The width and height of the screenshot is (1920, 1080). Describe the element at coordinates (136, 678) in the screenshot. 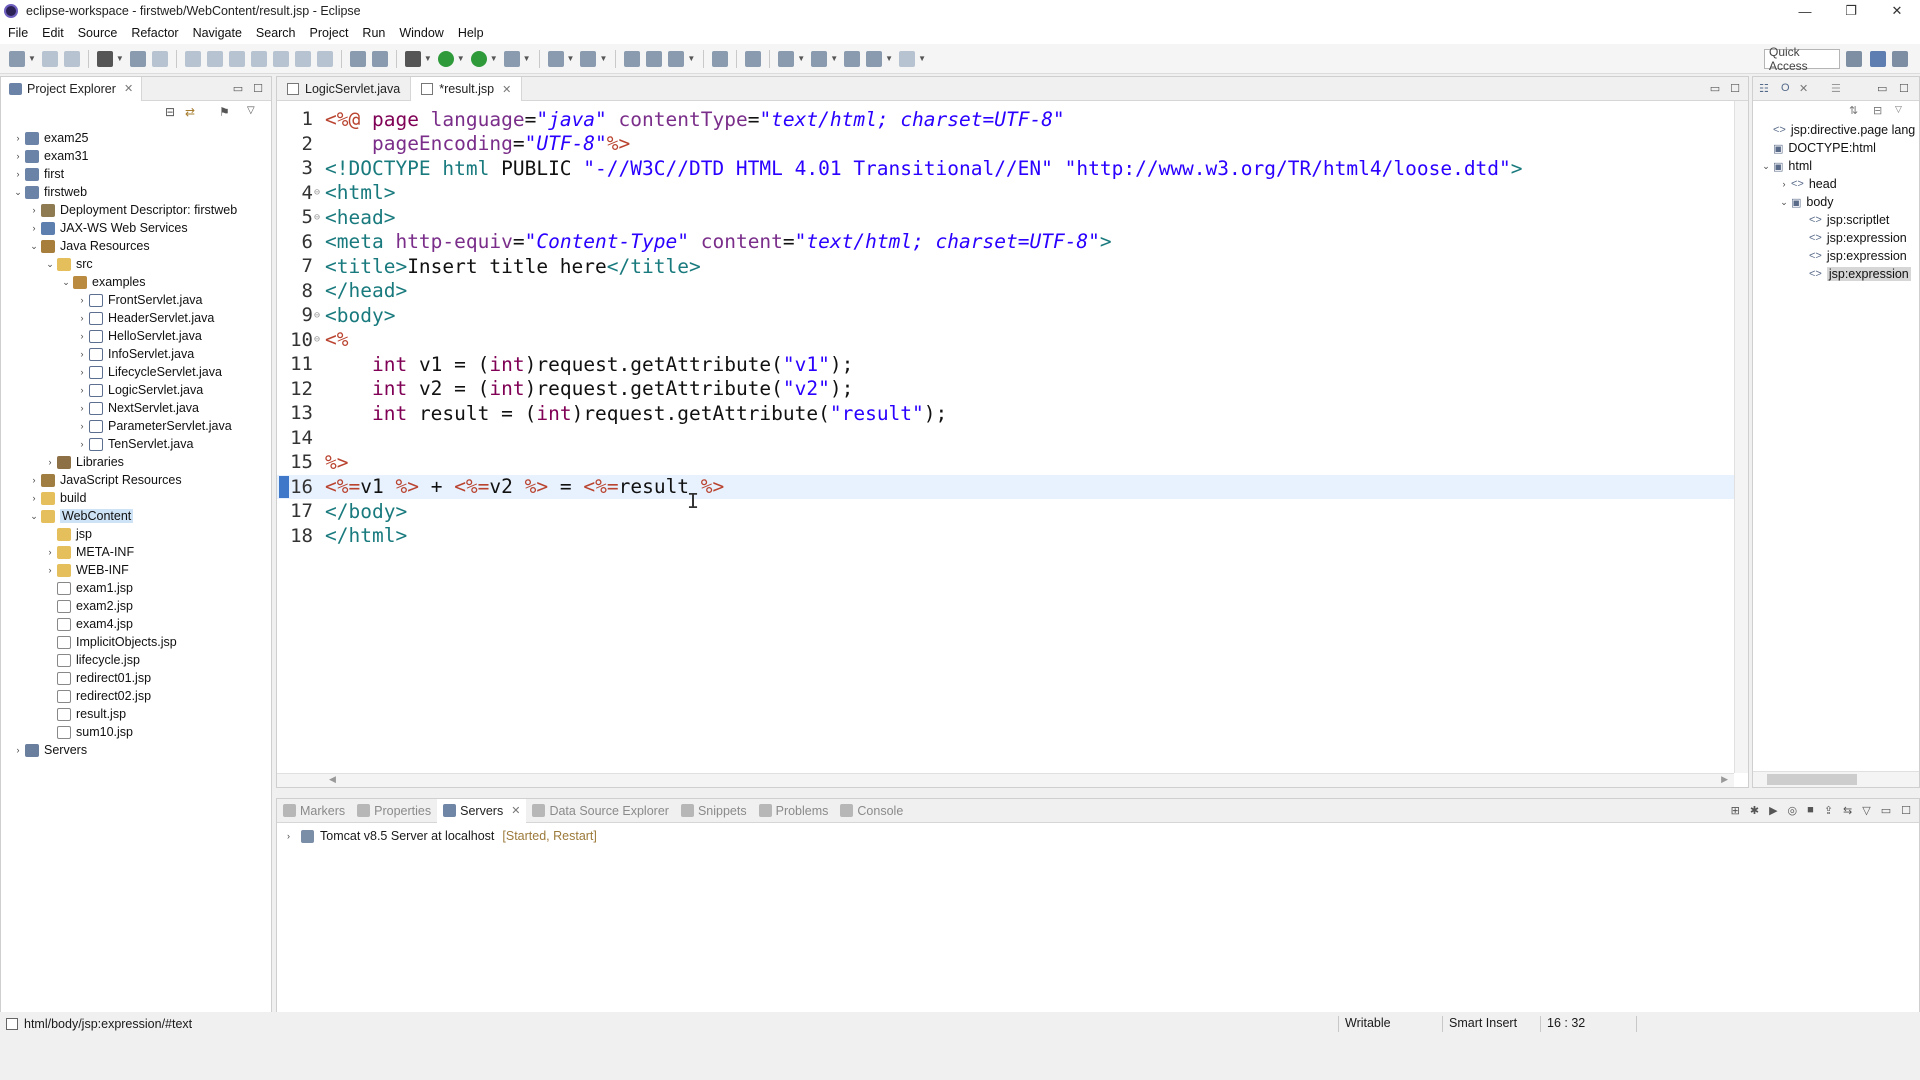

I see `tree-item: redirect01.jsp` at that location.